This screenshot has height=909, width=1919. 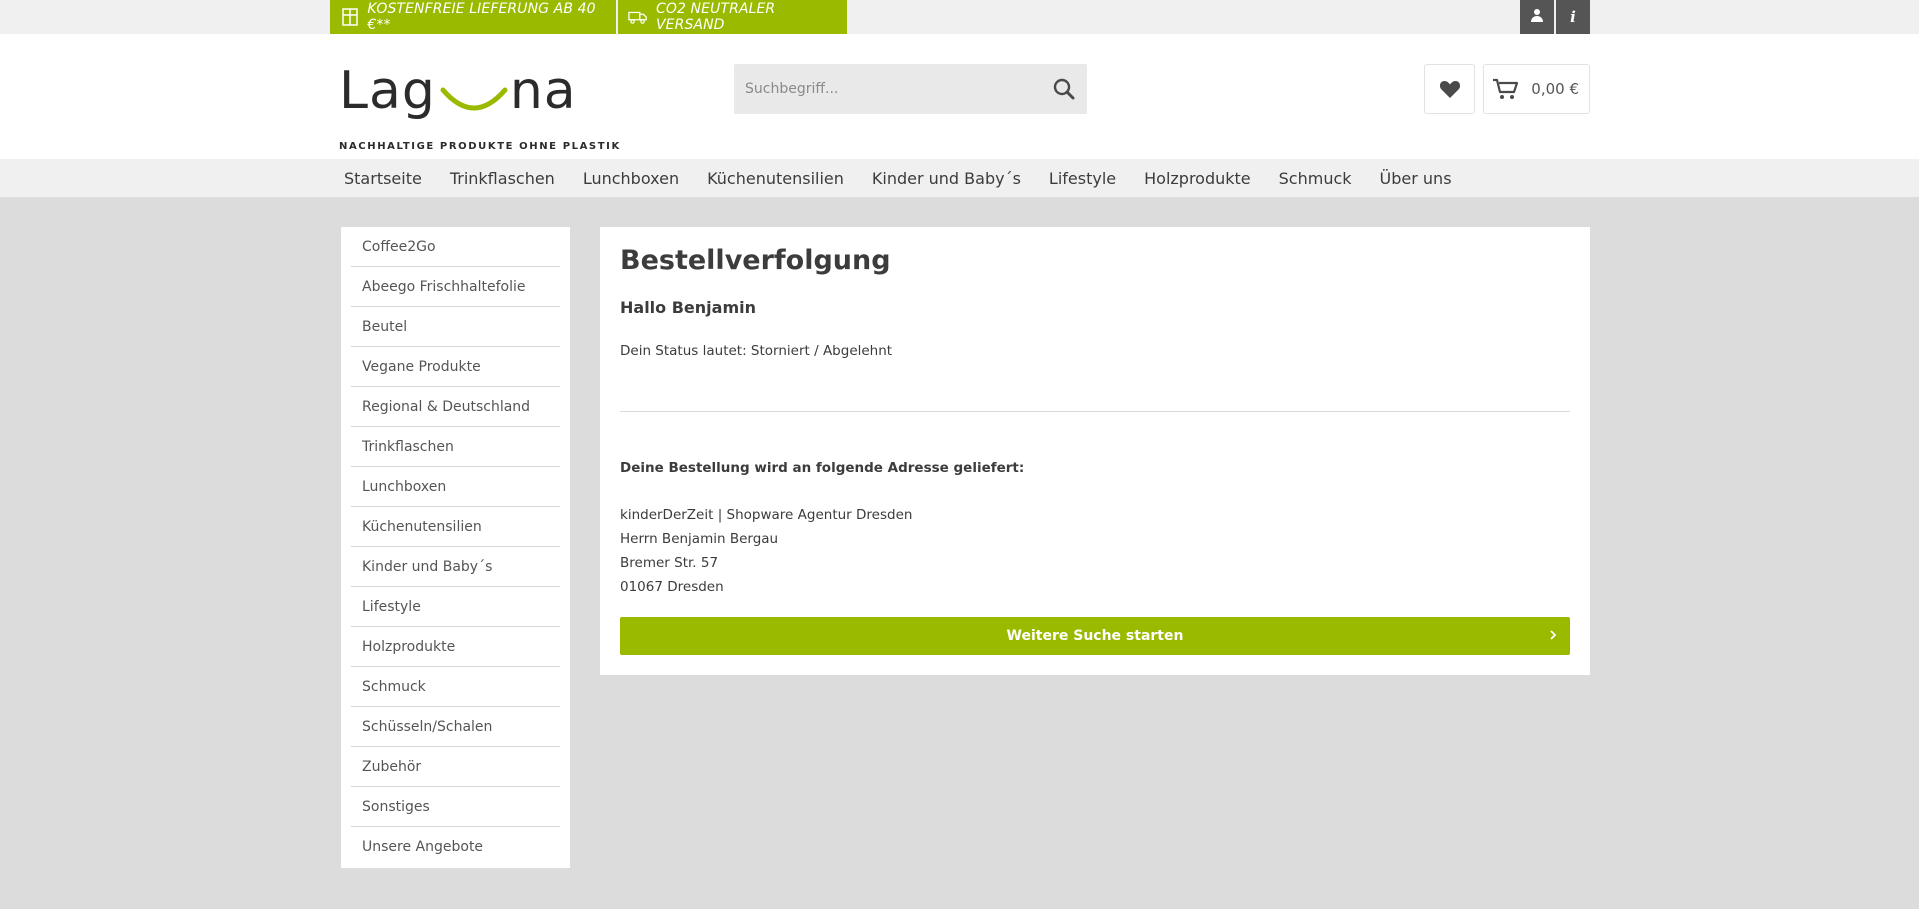 I want to click on sidebar-item-schuesseln: Schüsseln/Schalen, so click(x=455, y=727).